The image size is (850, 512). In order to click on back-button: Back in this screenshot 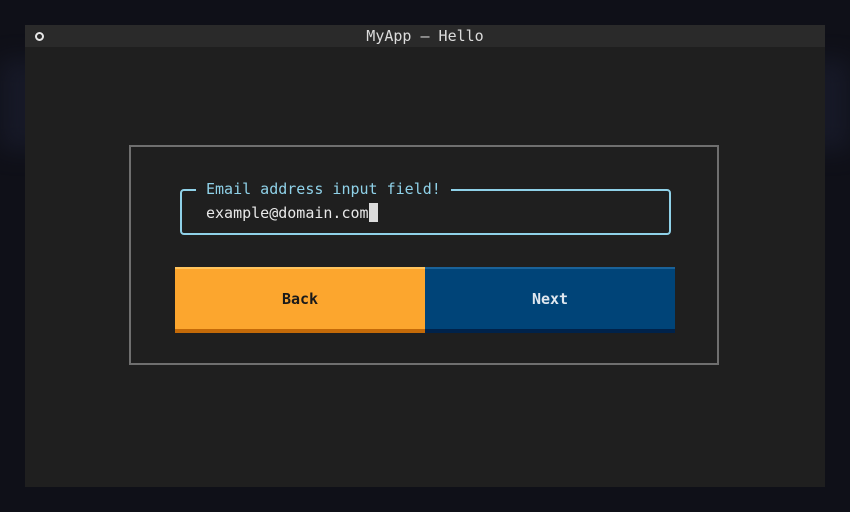, I will do `click(300, 300)`.